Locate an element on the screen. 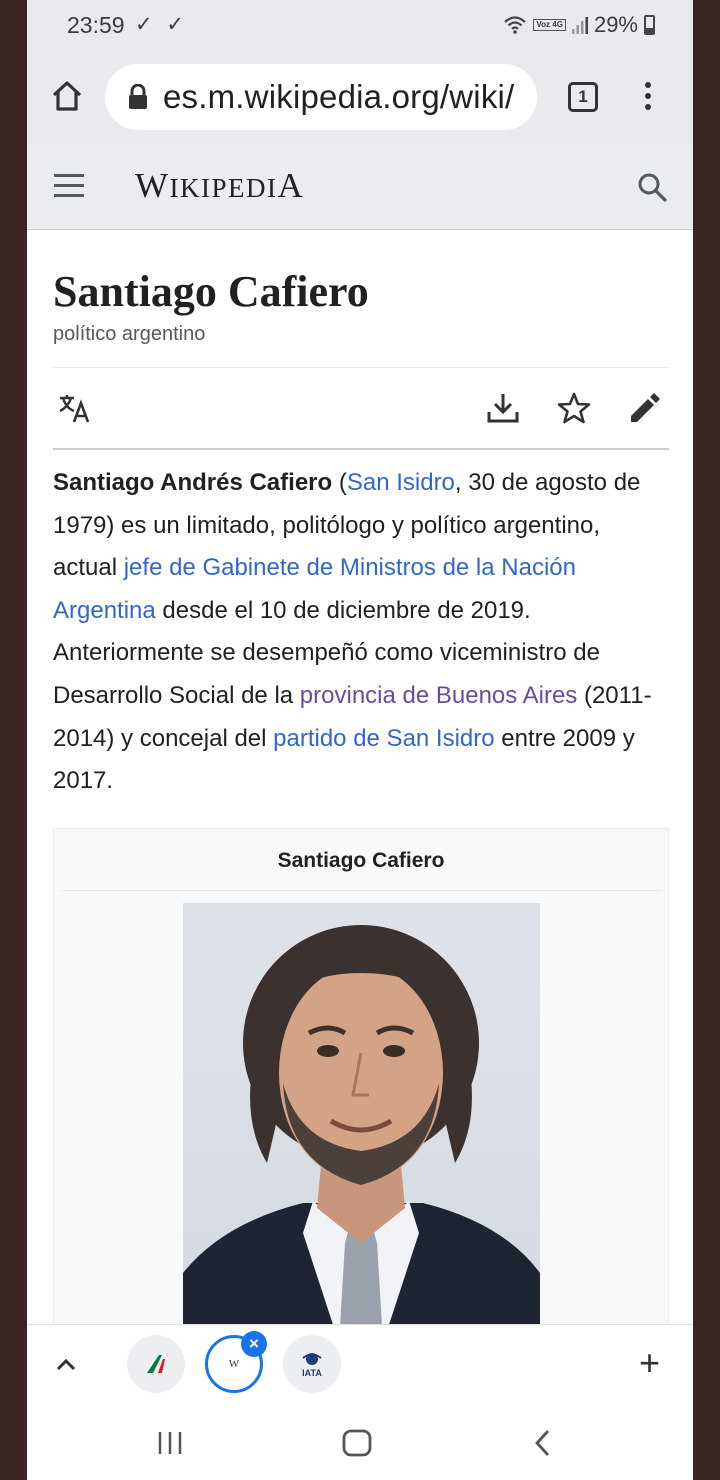 The height and width of the screenshot is (1480, 720). search-icon is located at coordinates (652, 187).